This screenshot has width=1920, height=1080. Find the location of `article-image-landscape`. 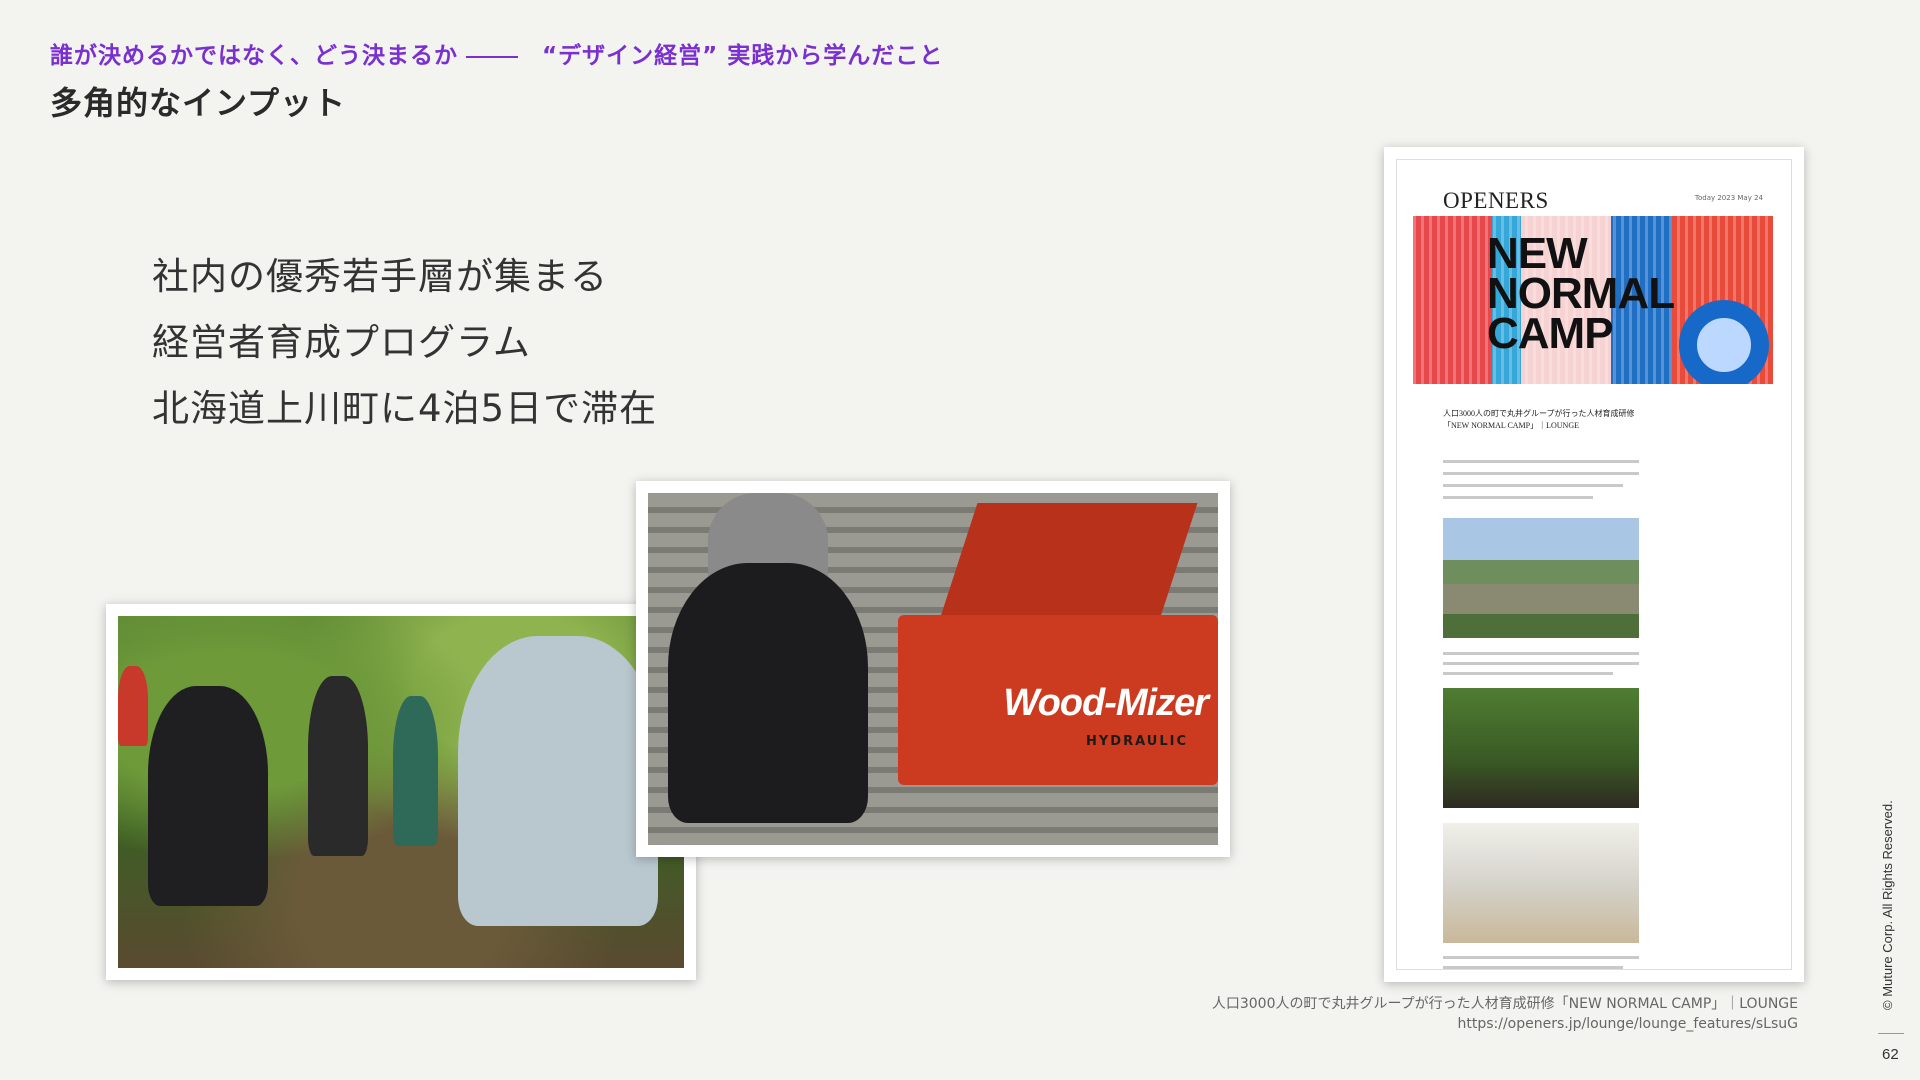

article-image-landscape is located at coordinates (1541, 578).